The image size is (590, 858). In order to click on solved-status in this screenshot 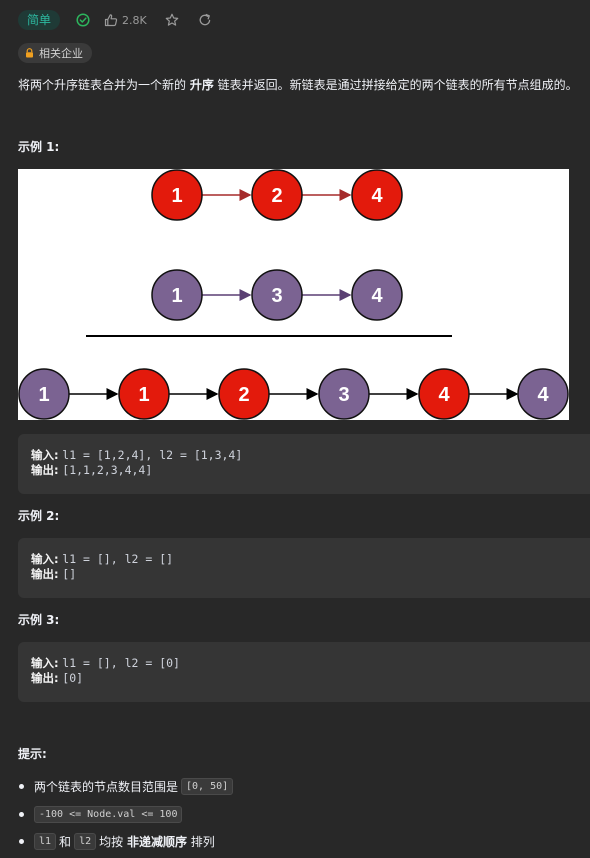, I will do `click(83, 20)`.